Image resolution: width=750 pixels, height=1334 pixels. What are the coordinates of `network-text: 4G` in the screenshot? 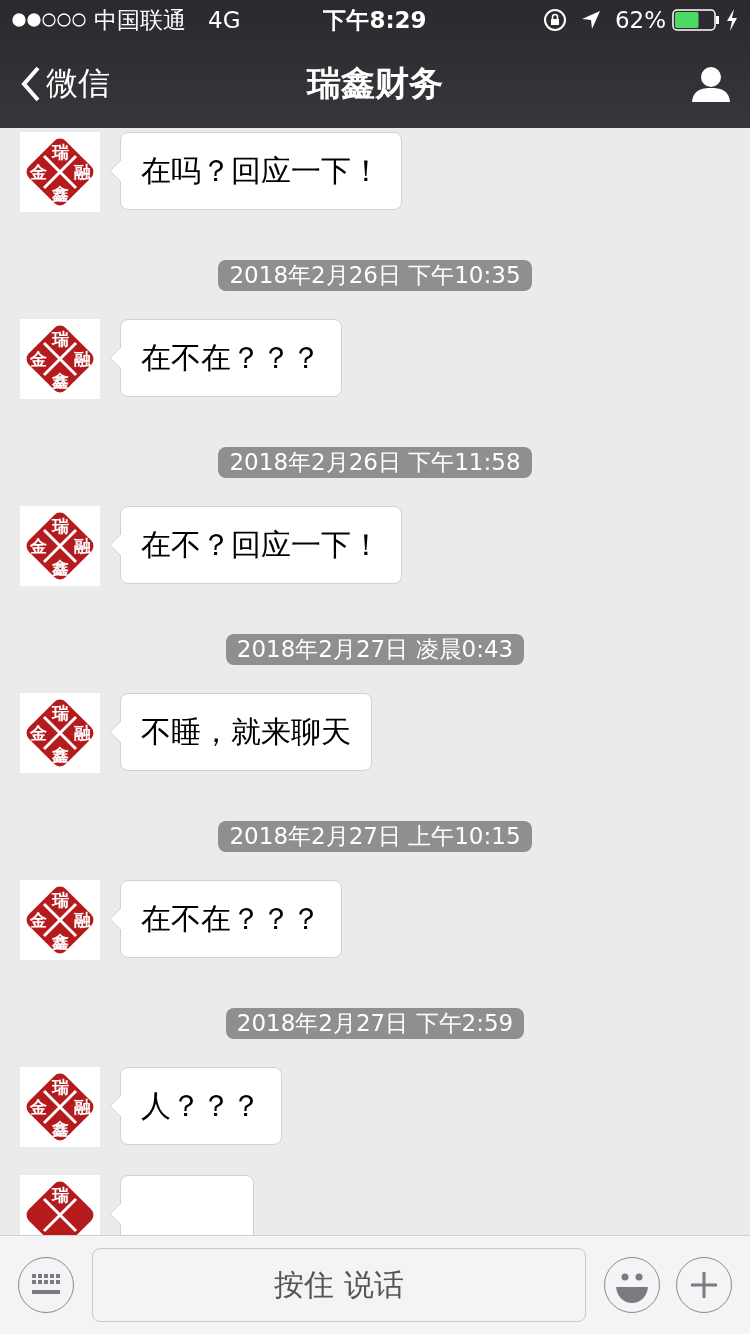 It's located at (224, 20).